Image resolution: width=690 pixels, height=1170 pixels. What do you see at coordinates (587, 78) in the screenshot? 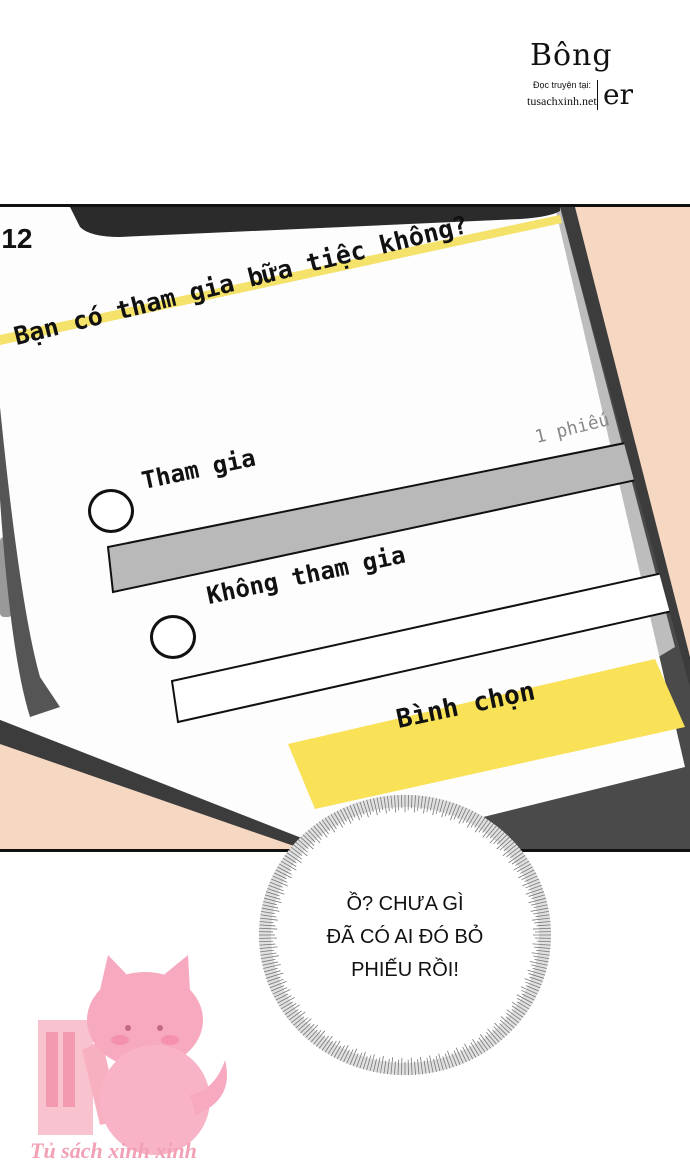
I see `publisher-logo: Bông Đọc truyện tại: tusachxinh.net er` at bounding box center [587, 78].